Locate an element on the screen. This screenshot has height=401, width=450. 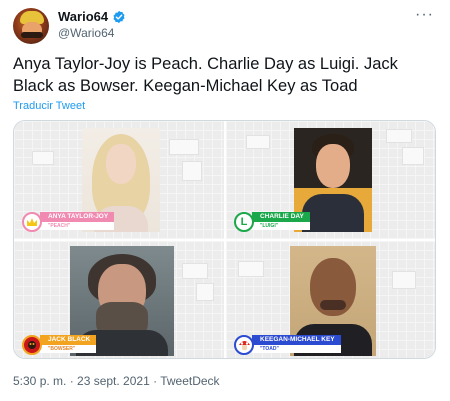
name-label: L CHARLIE DAY "LUIGI" is located at coordinates (272, 223).